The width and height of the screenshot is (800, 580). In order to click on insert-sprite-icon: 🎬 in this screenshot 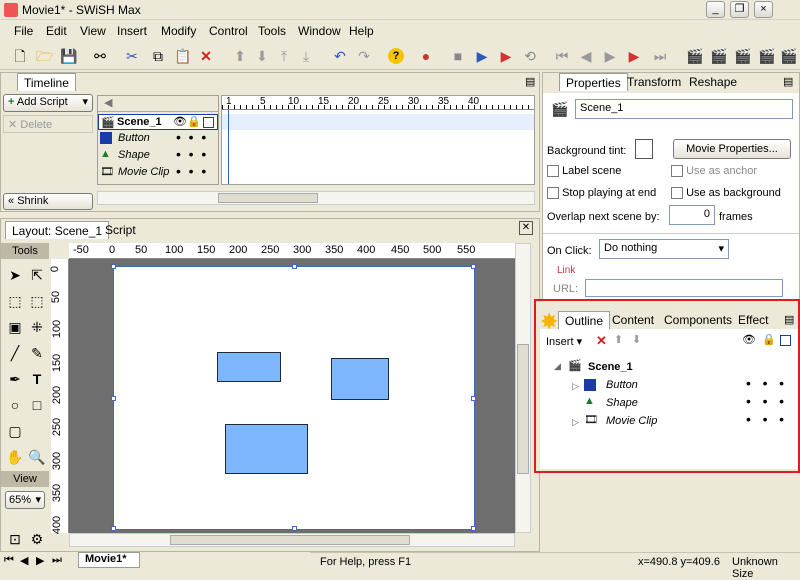, I will do `click(718, 56)`.